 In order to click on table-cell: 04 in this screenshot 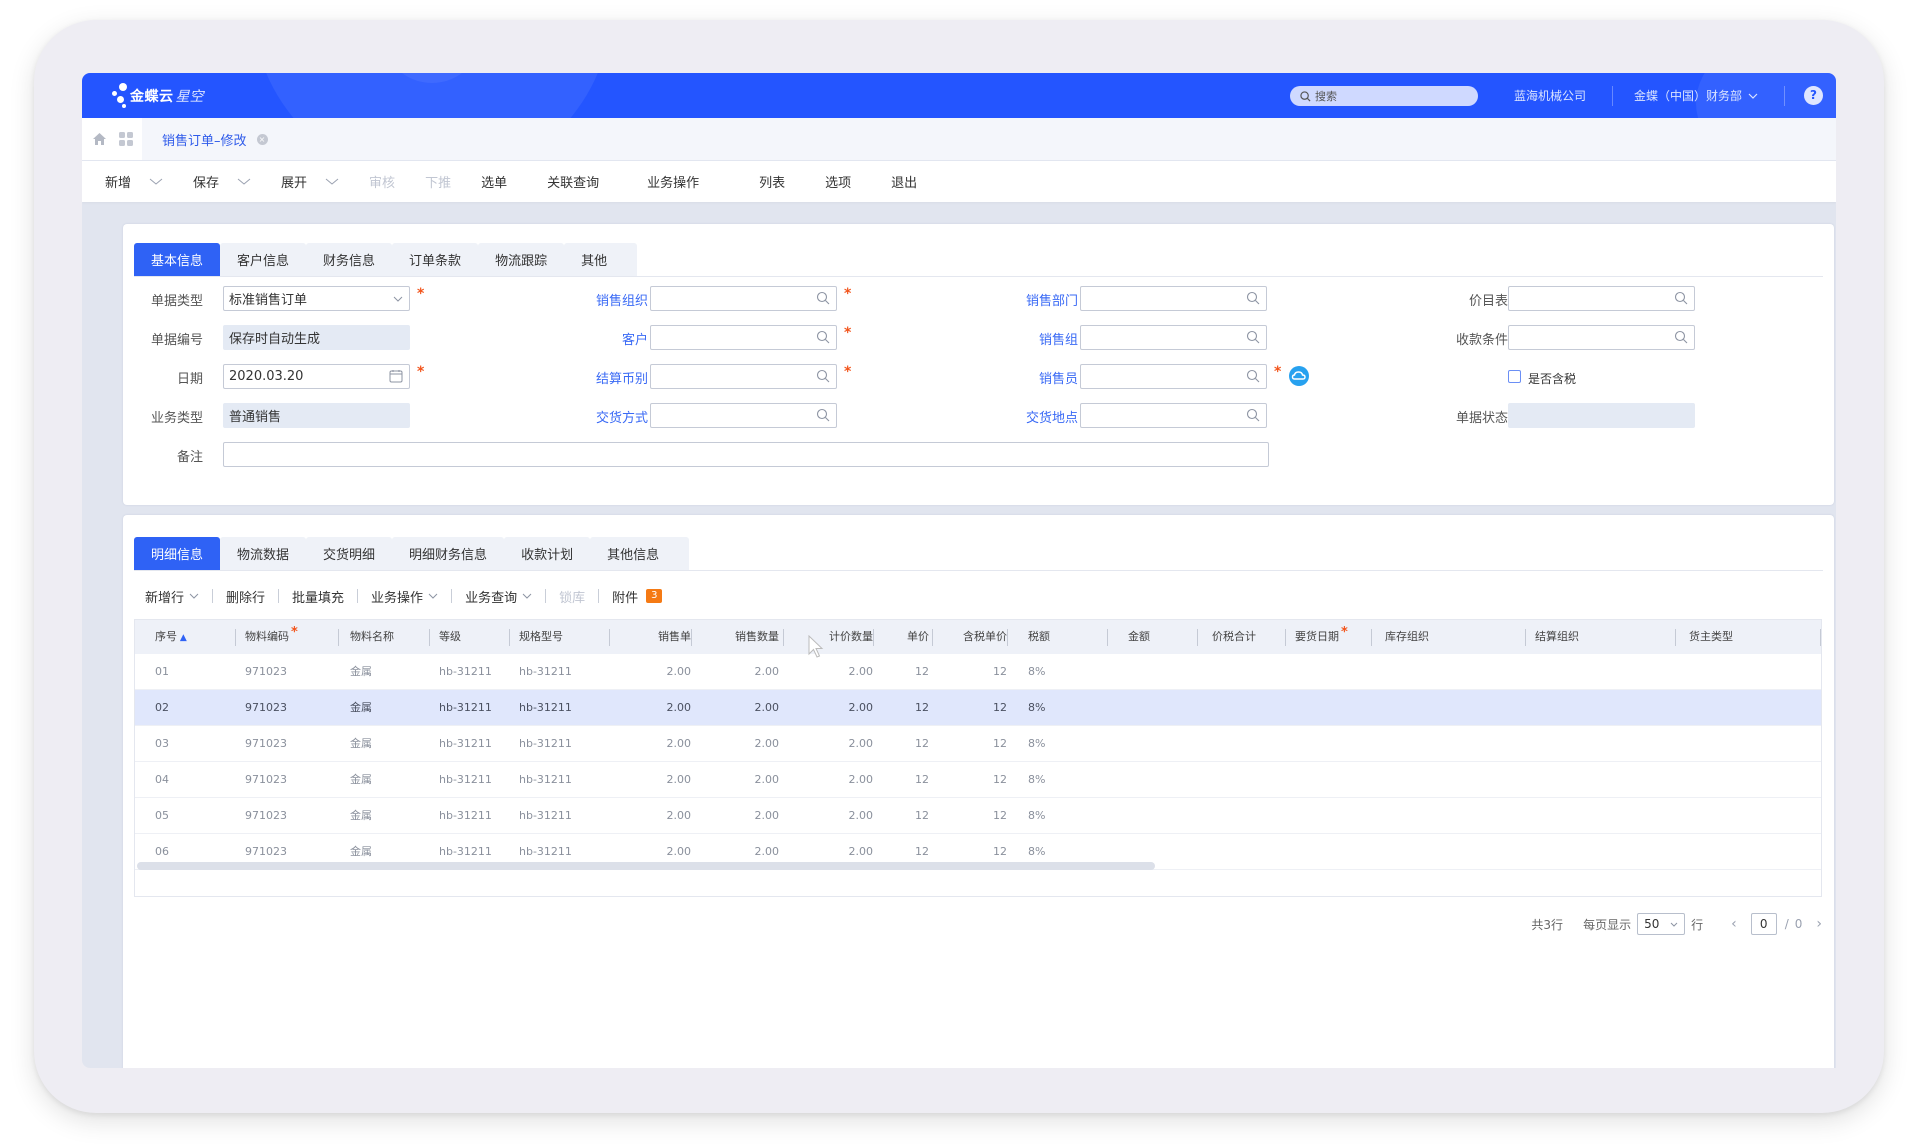, I will do `click(185, 779)`.